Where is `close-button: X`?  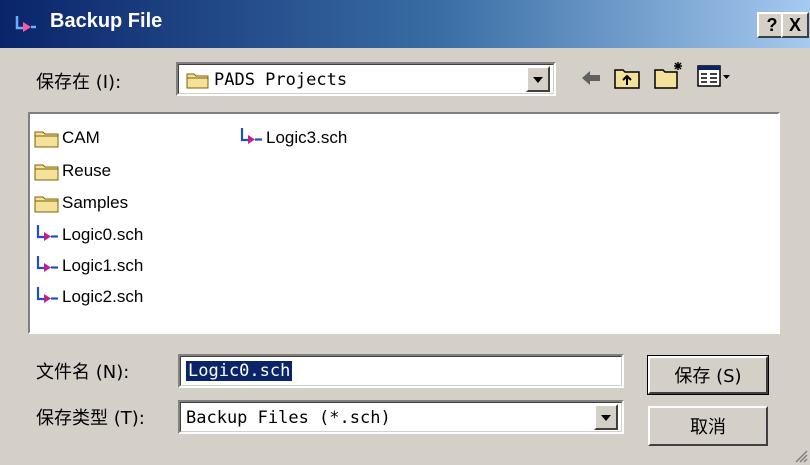 close-button: X is located at coordinates (795, 25).